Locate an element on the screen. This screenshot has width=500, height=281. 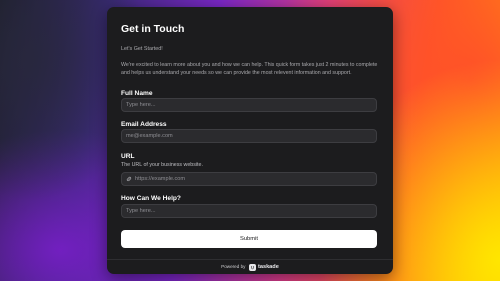
email-input: me@example.com is located at coordinates (249, 136).